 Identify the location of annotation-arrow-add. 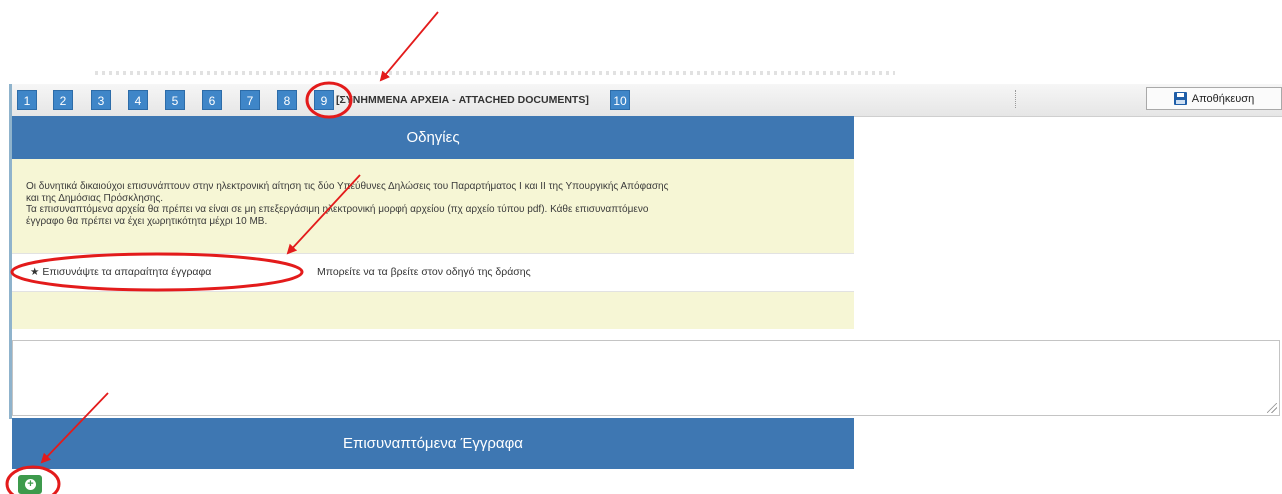
(74, 428).